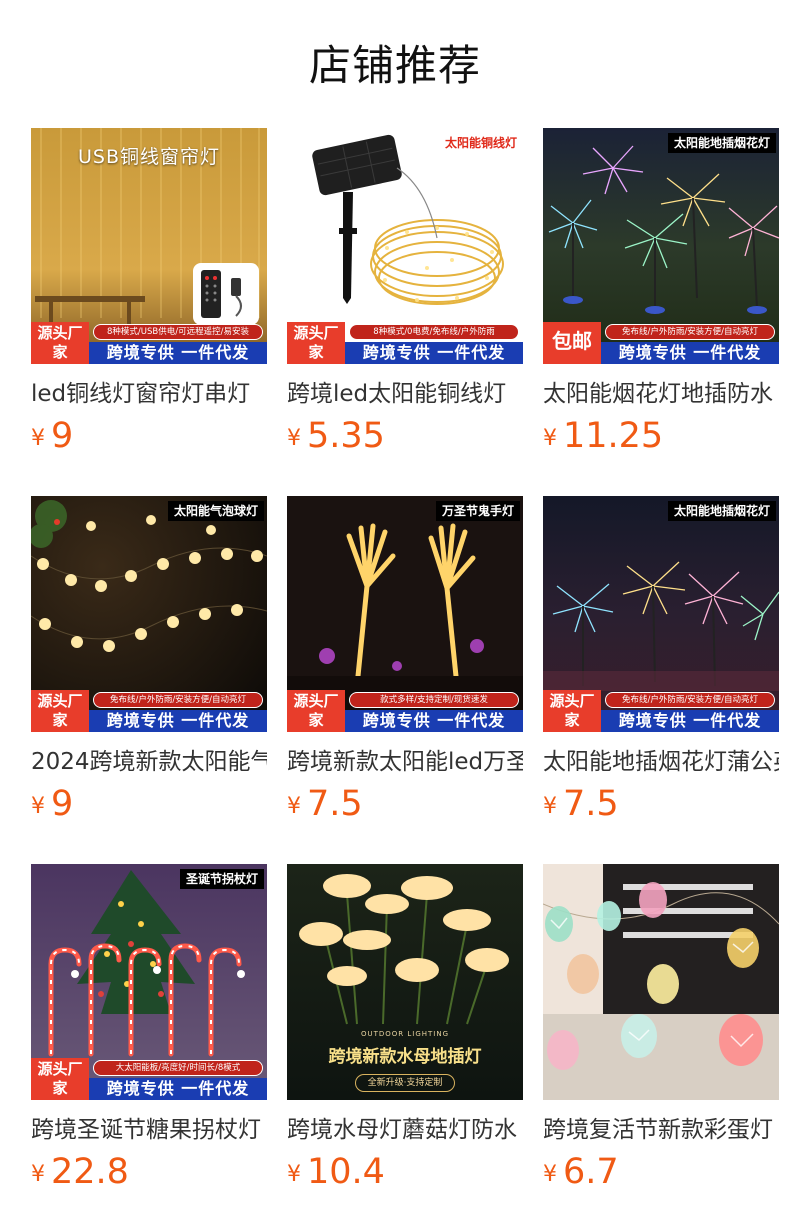 This screenshot has width=790, height=1232. What do you see at coordinates (405, 394) in the screenshot?
I see `product-name: 跨境led太阳能铜线灯` at bounding box center [405, 394].